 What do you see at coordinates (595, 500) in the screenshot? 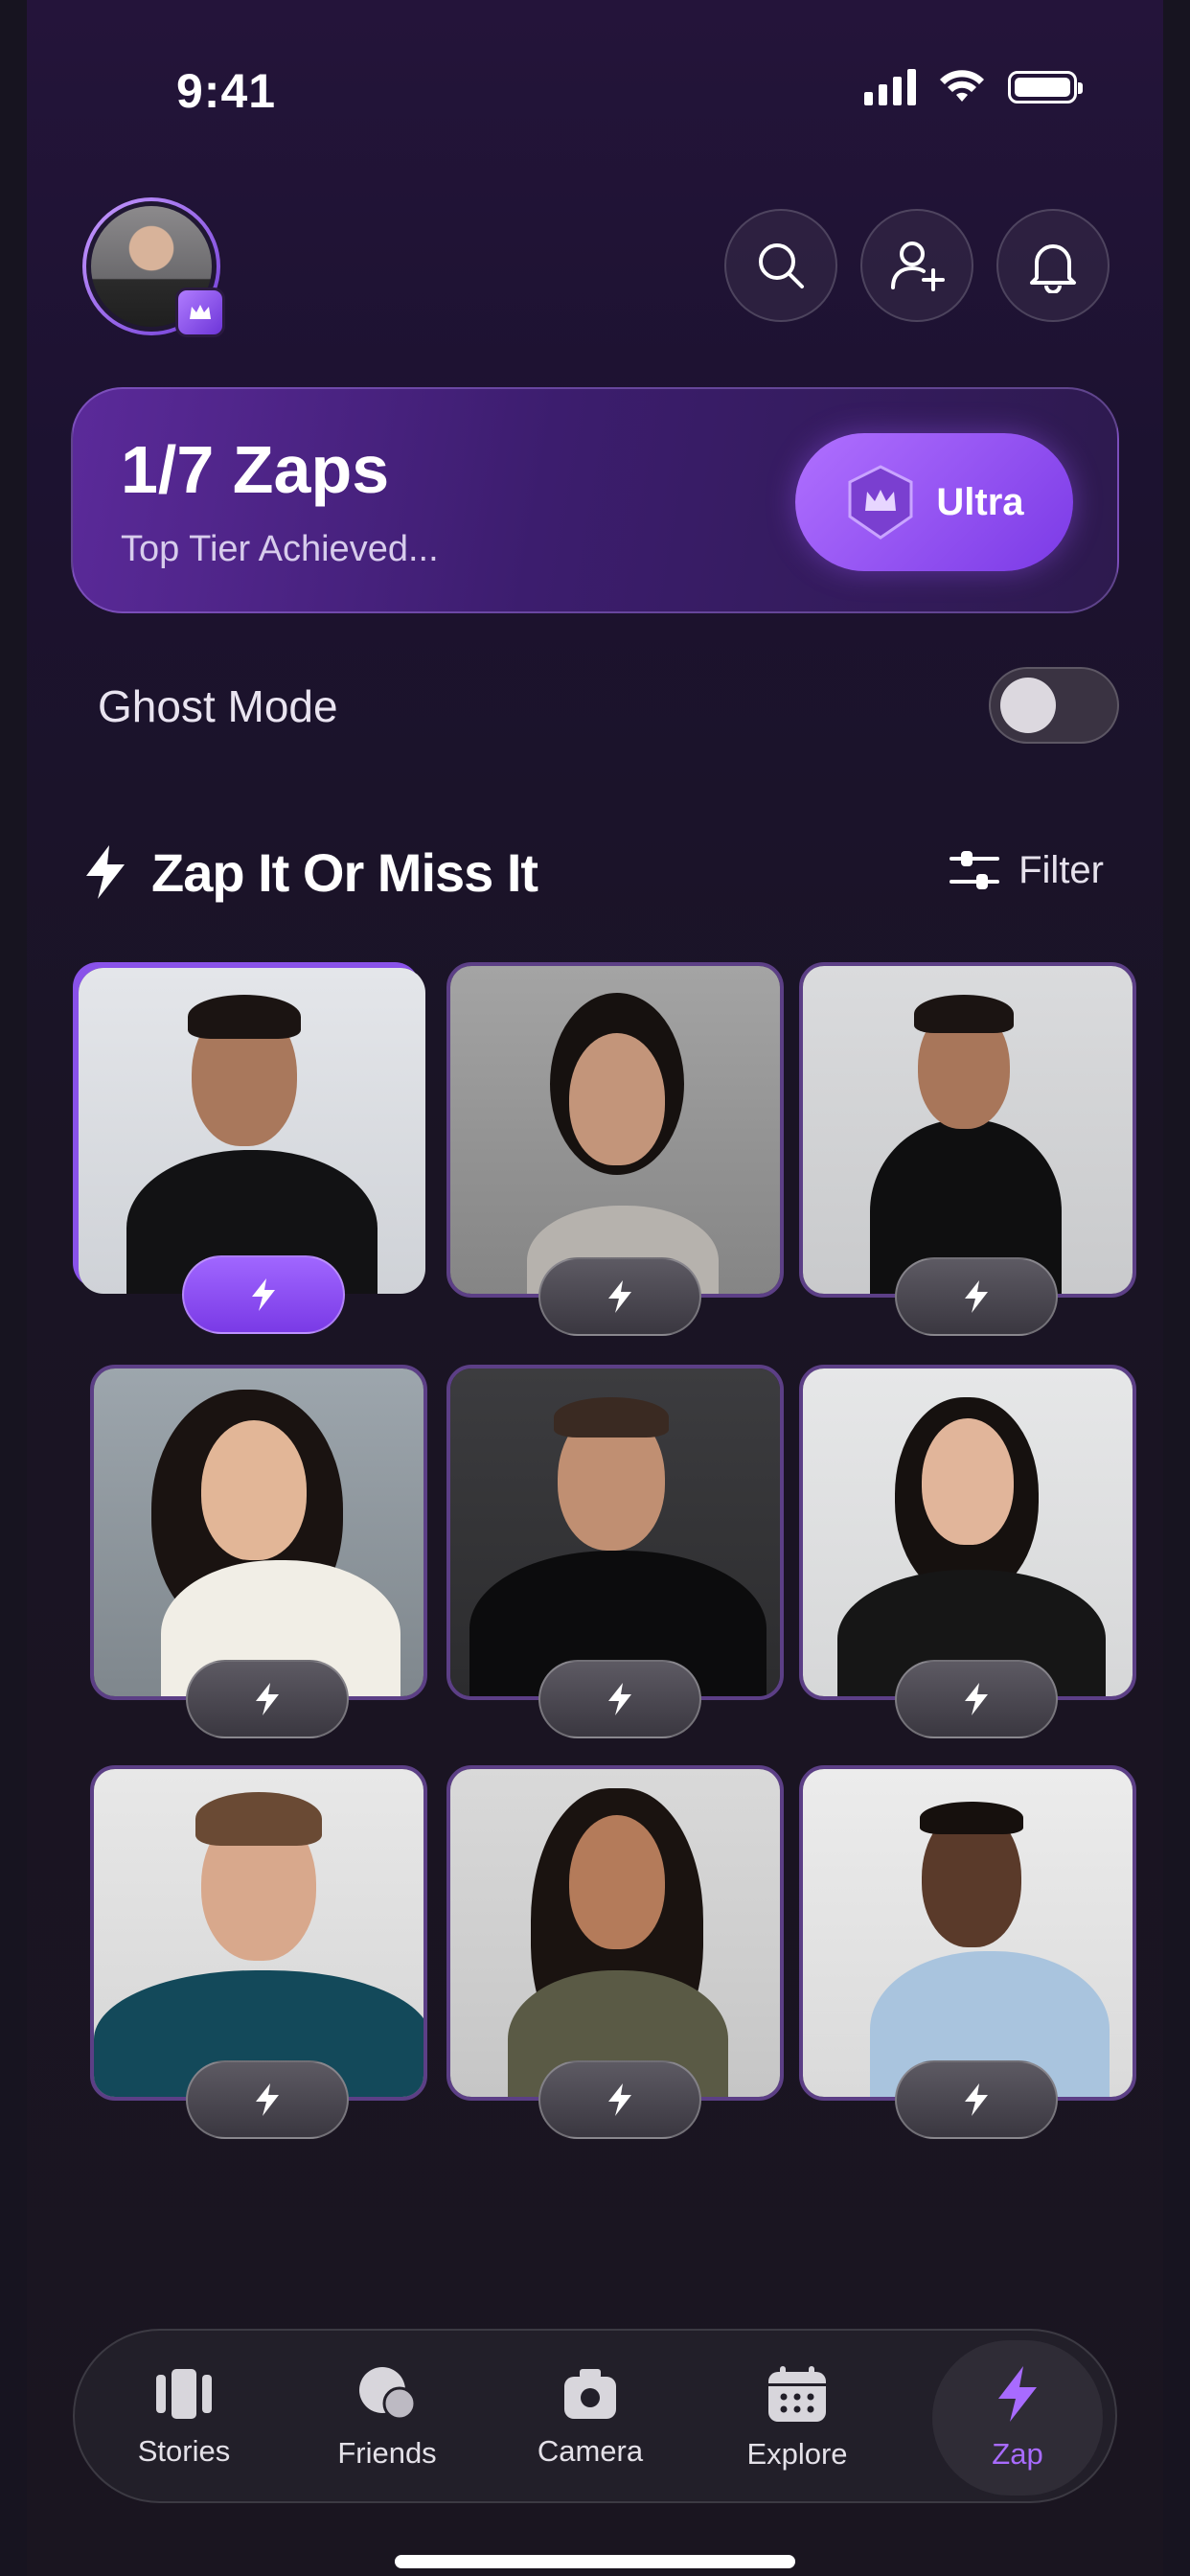
I see `zap-status-card: 1/7 Zaps Top Tier Achieved... Ultra` at bounding box center [595, 500].